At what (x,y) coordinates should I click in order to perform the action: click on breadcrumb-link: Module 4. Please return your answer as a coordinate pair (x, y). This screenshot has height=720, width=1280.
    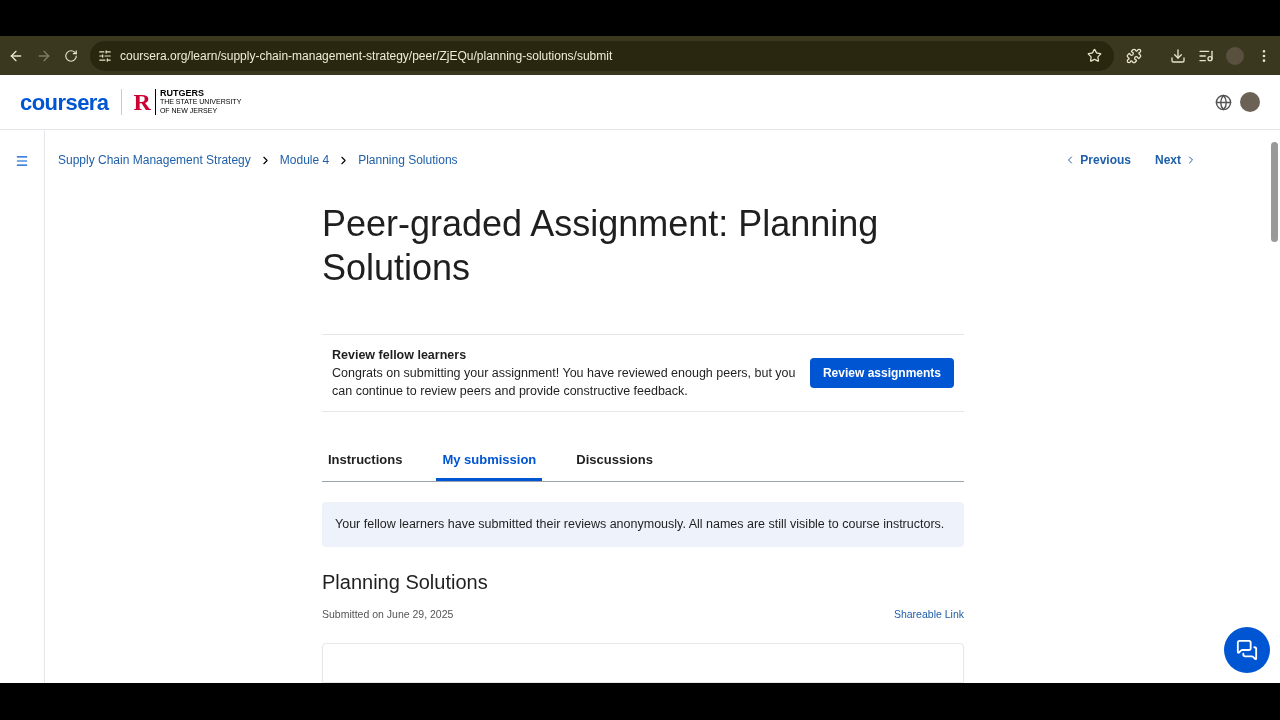
    Looking at the image, I should click on (304, 160).